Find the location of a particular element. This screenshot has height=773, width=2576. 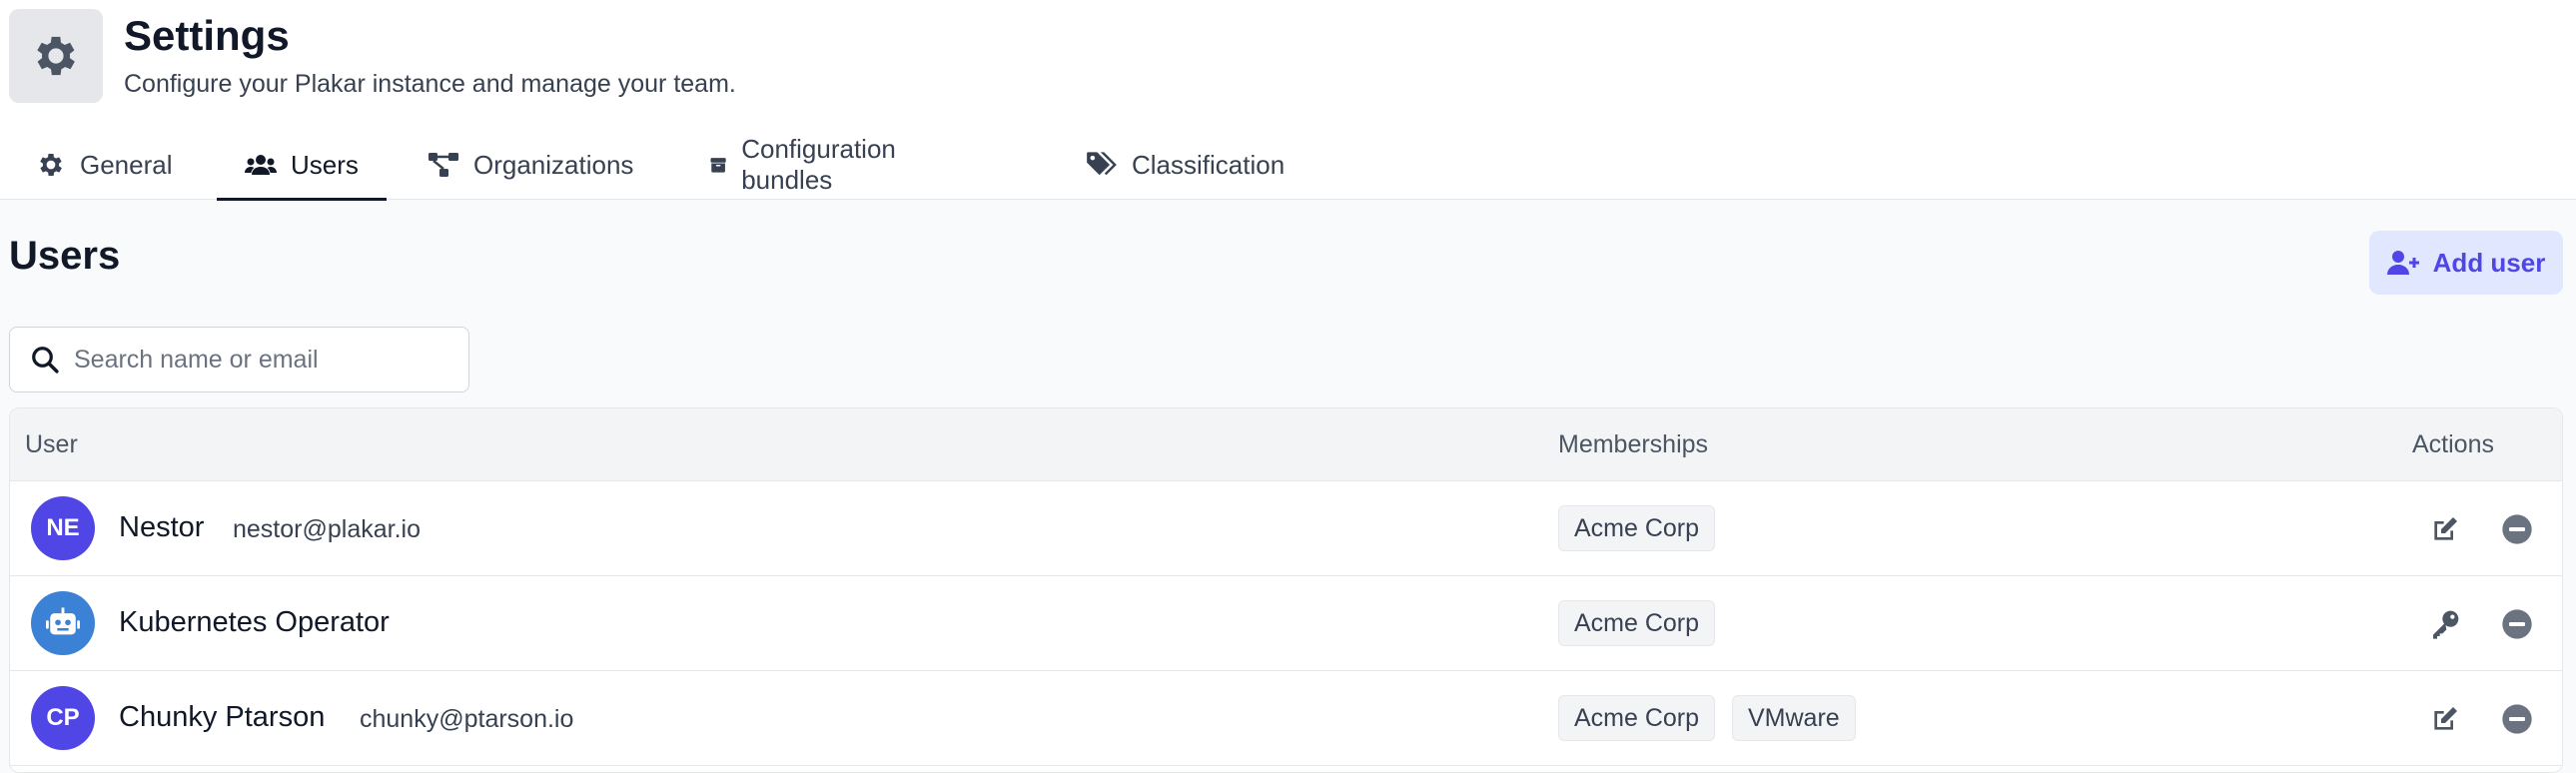

search-box is located at coordinates (239, 359).